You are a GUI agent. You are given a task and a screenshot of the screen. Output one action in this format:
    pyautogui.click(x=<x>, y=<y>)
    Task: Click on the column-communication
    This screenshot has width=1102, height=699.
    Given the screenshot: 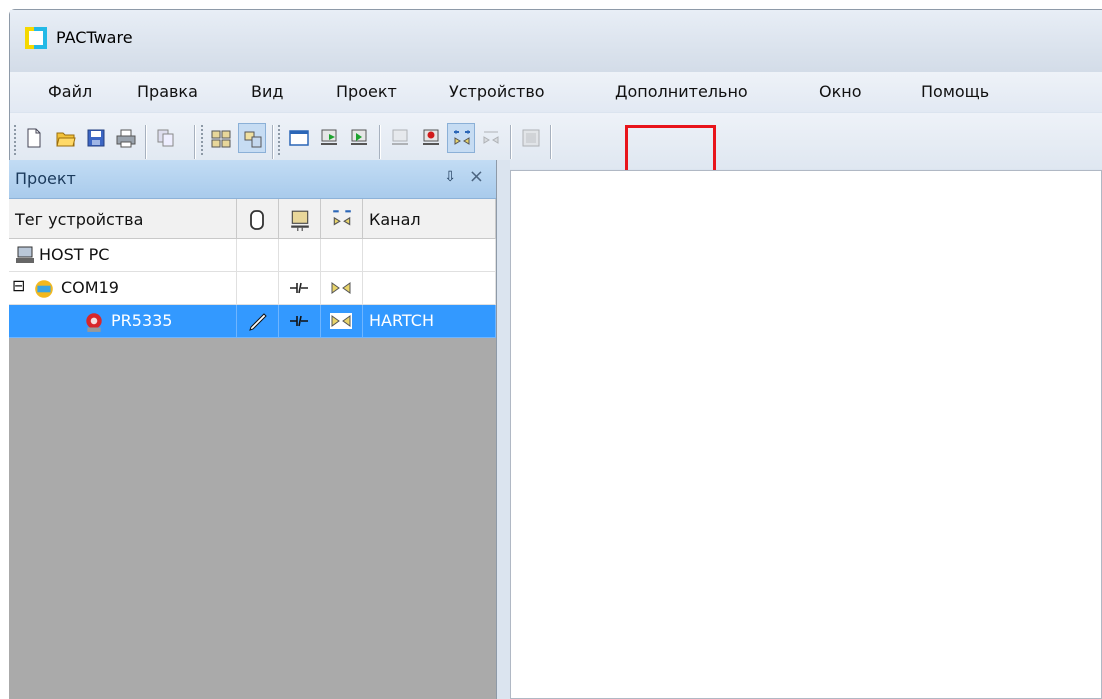 What is the action you would take?
    pyautogui.click(x=342, y=219)
    